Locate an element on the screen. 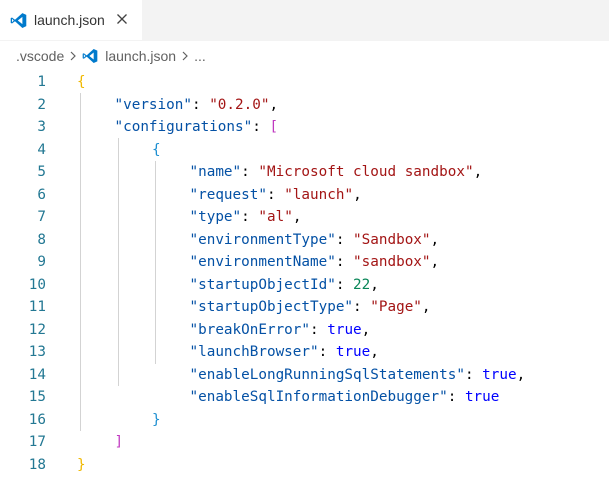 Image resolution: width=609 pixels, height=482 pixels. code-content: "type": "al", is located at coordinates (246, 217).